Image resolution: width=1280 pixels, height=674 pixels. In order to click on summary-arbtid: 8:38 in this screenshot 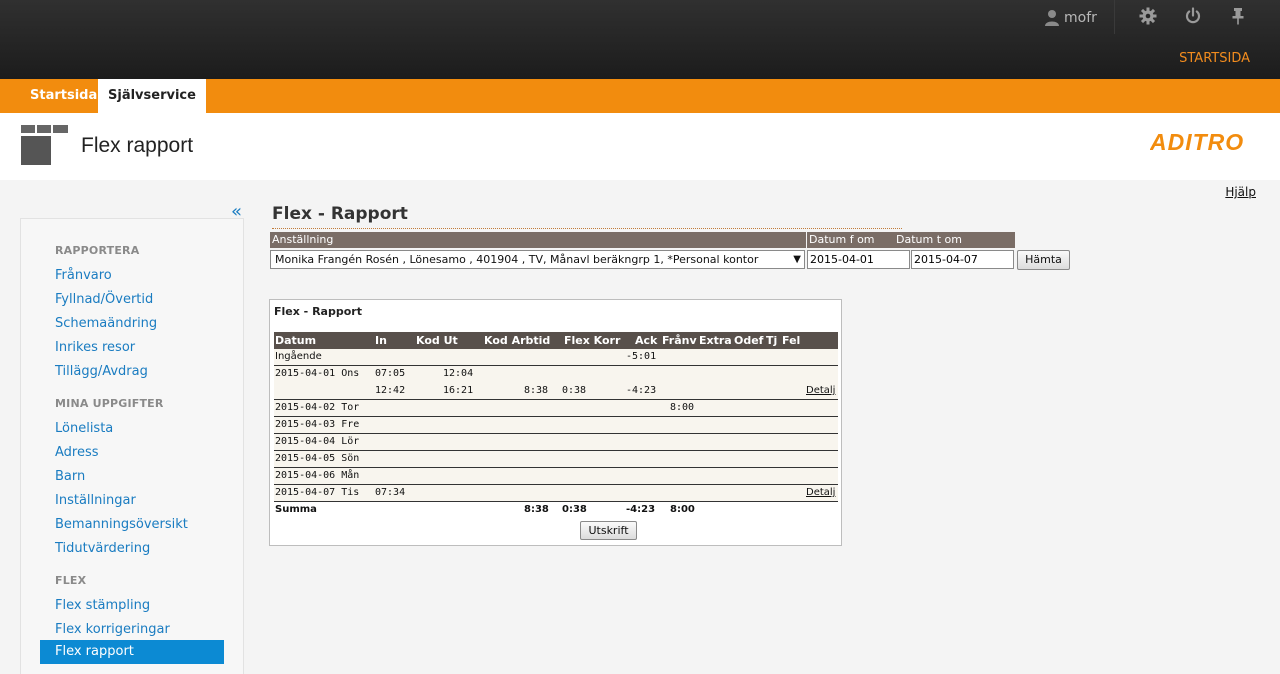, I will do `click(536, 509)`.